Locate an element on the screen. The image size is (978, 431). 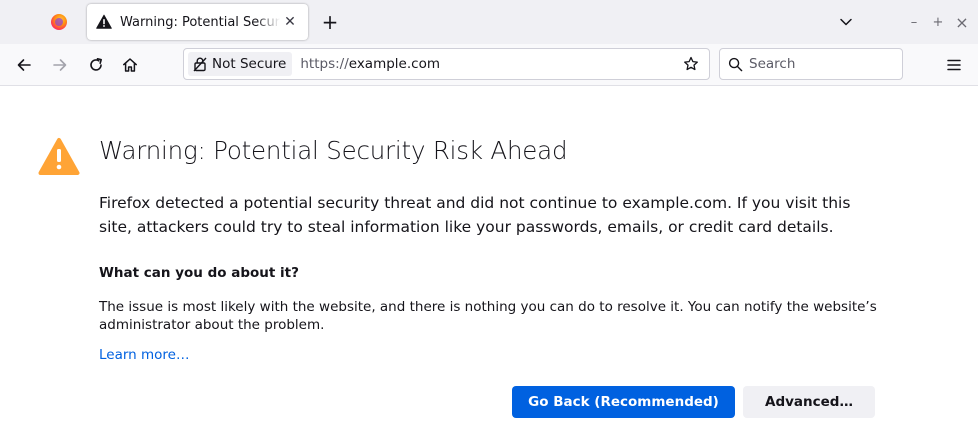
home-icon is located at coordinates (130, 65).